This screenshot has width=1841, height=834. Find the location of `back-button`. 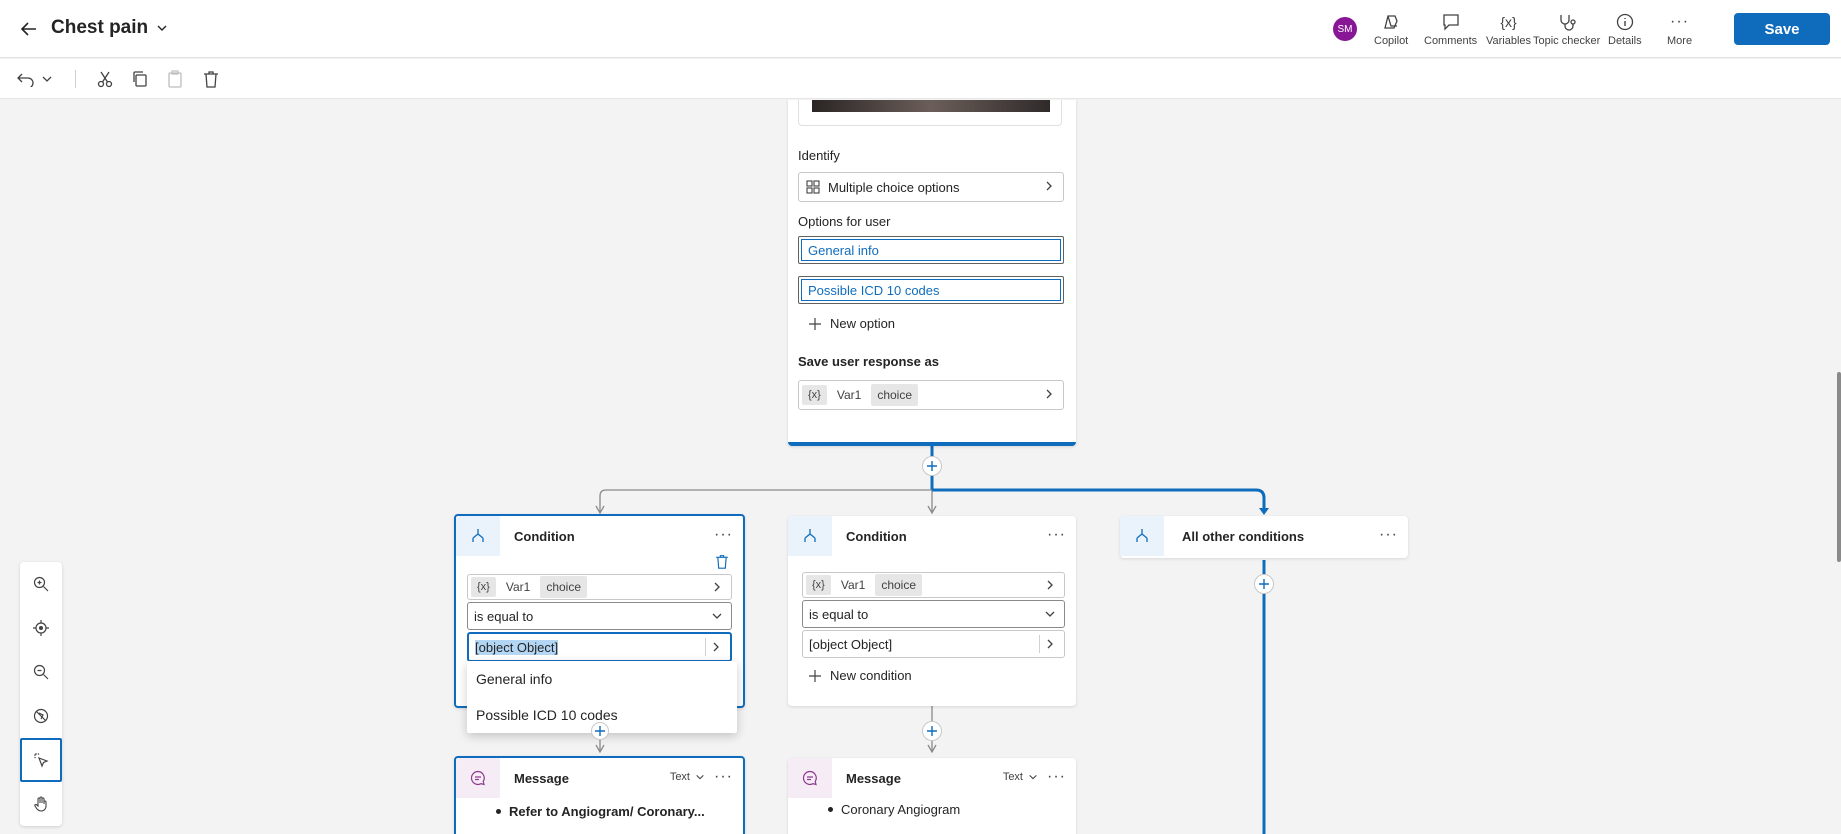

back-button is located at coordinates (29, 29).